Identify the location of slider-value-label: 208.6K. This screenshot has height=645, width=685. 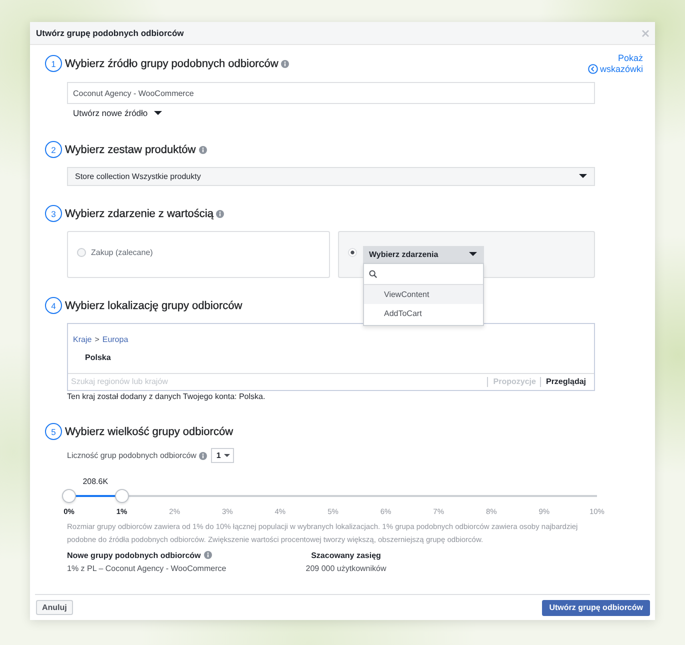
(95, 482).